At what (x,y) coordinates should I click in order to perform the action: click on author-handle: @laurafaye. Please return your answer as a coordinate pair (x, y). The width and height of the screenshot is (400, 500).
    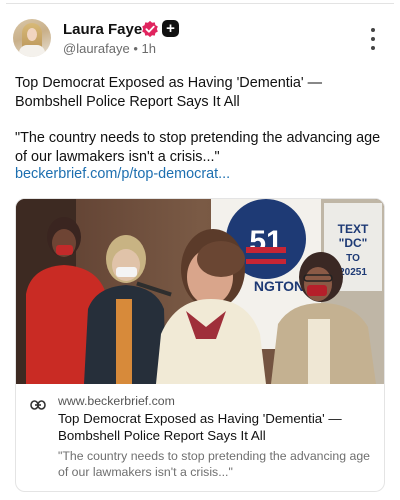
    Looking at the image, I should click on (96, 48).